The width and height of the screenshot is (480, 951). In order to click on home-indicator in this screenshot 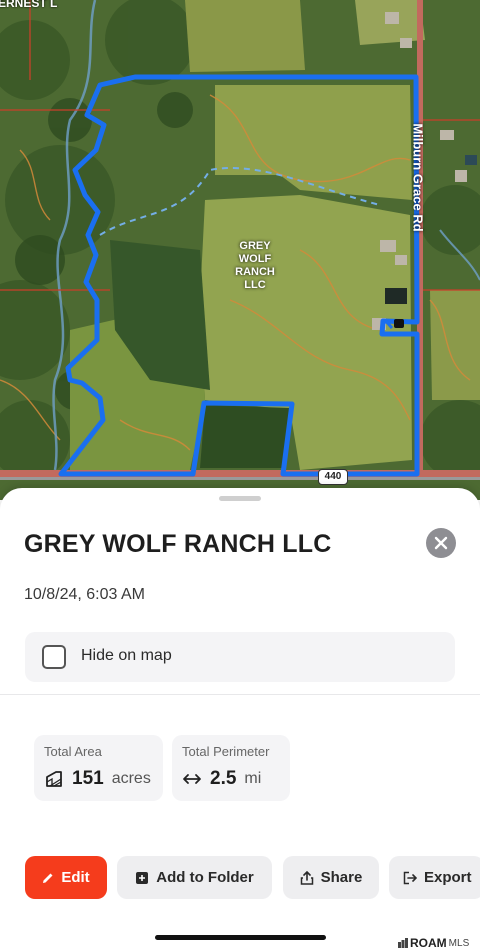, I will do `click(240, 937)`.